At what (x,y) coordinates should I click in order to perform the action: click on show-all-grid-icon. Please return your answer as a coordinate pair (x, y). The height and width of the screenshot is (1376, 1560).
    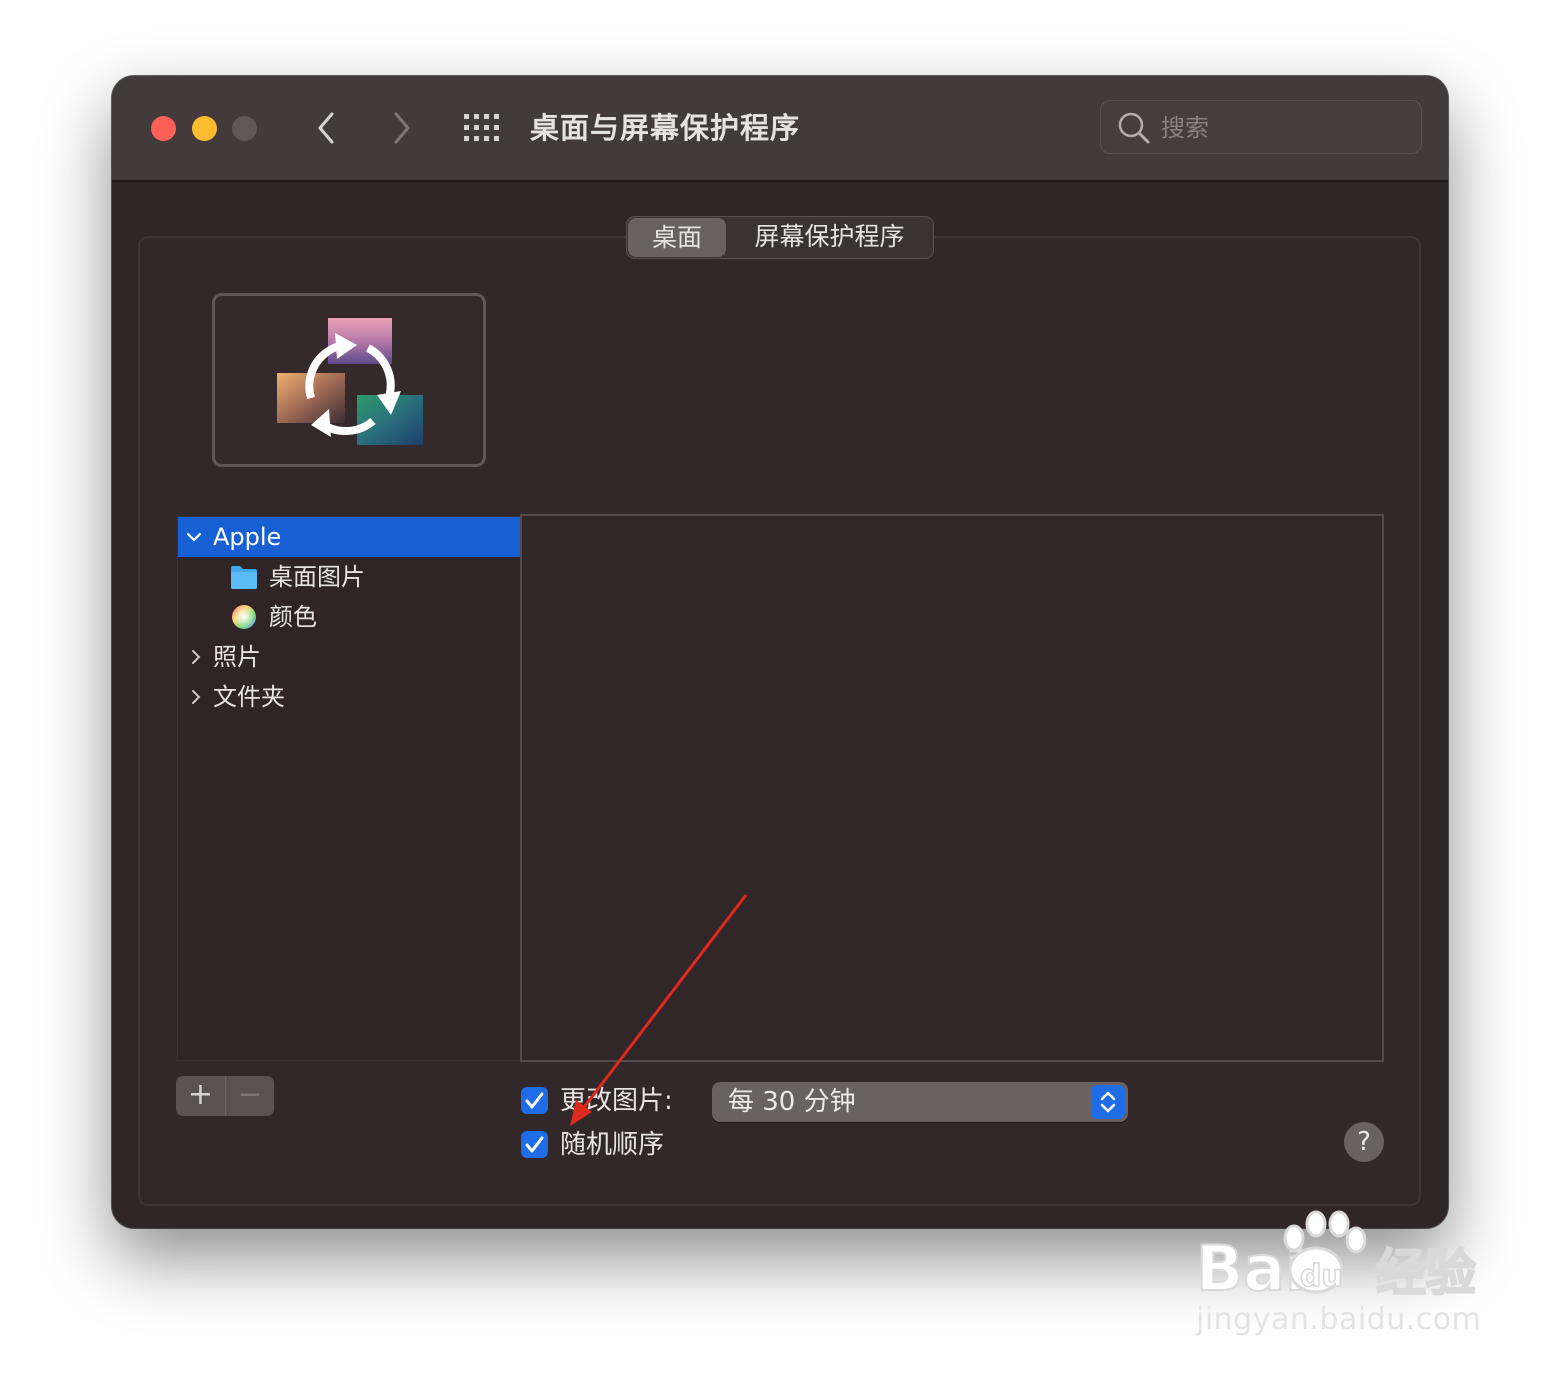
    Looking at the image, I should click on (482, 128).